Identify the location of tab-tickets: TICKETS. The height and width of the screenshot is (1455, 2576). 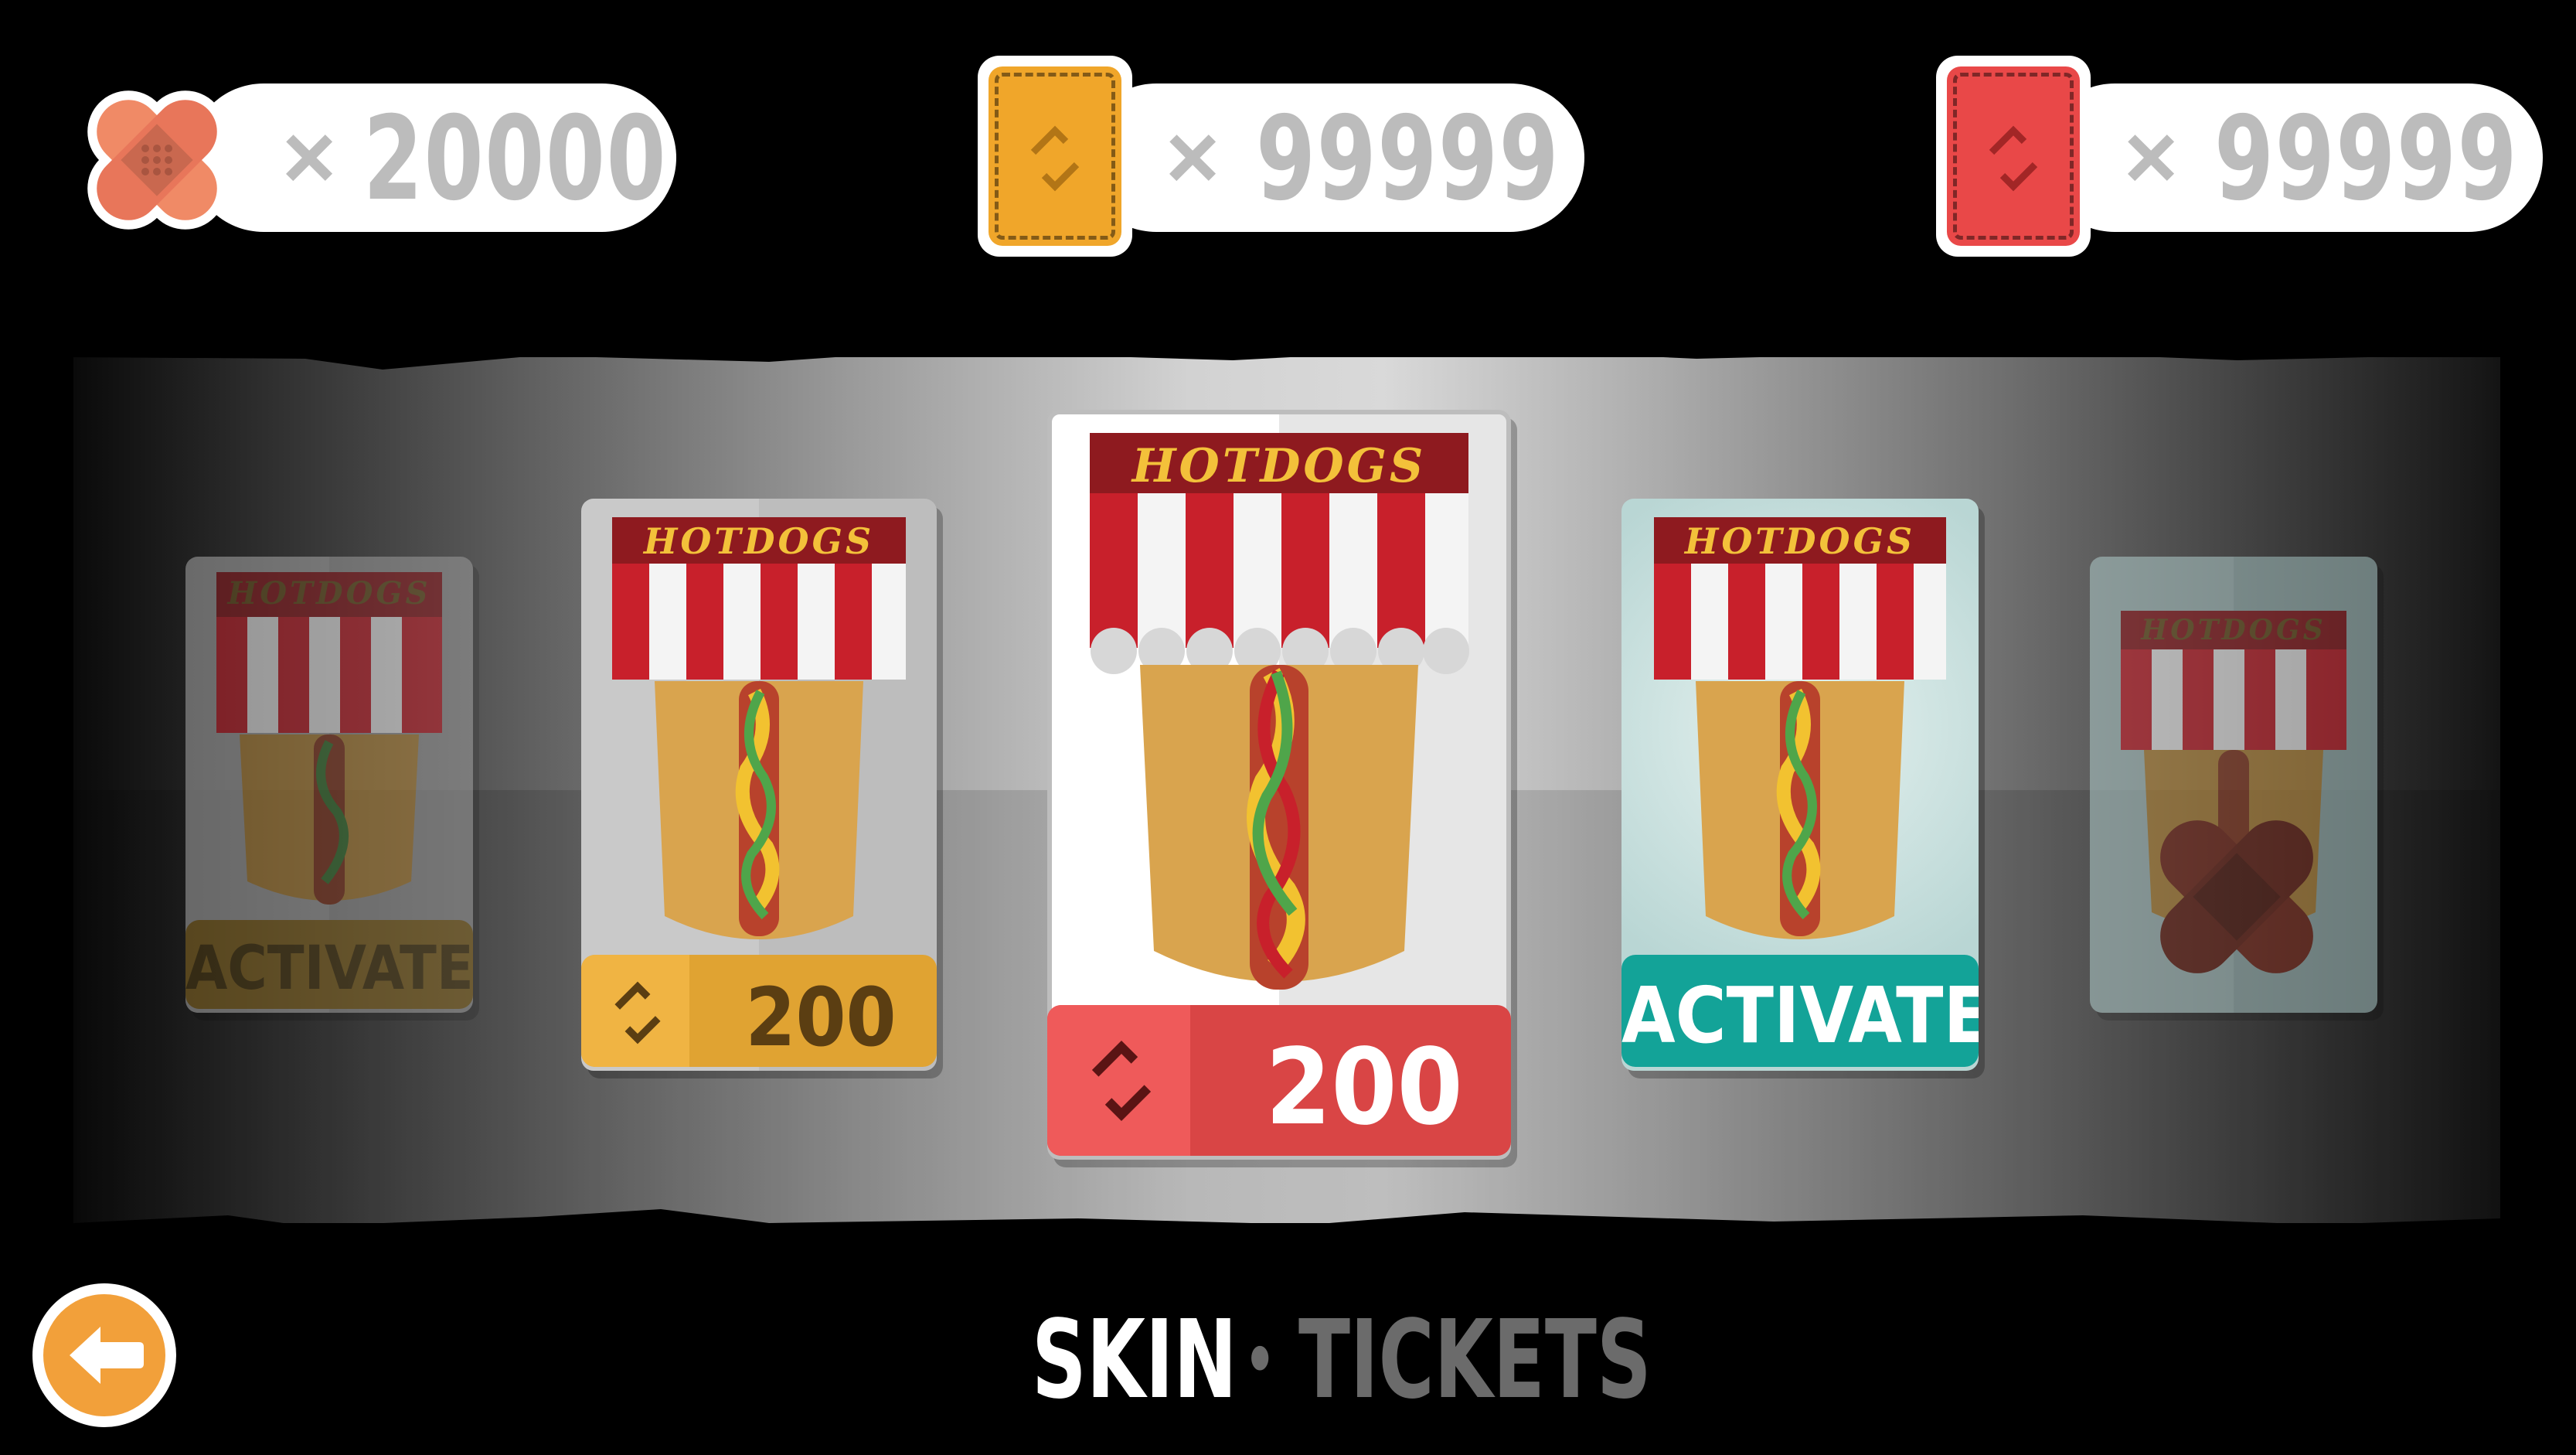
(1475, 1361).